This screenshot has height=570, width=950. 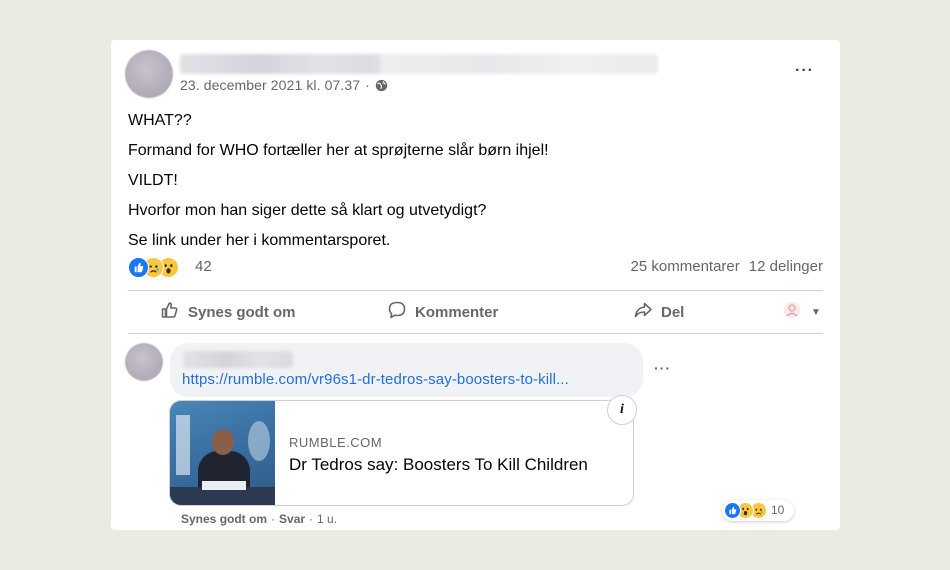 I want to click on comment-reaction-count: 10, so click(x=778, y=510).